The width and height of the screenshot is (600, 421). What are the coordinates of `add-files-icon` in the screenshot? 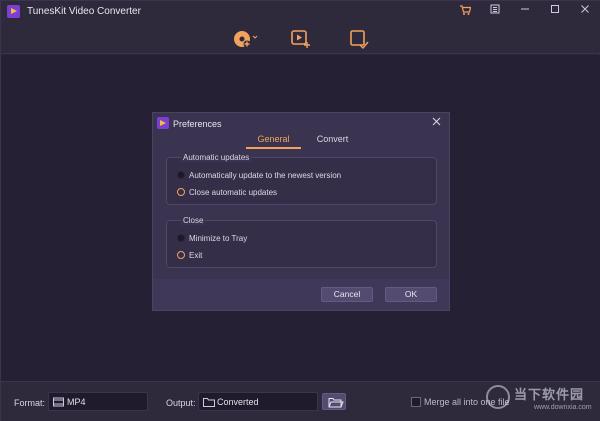 It's located at (301, 39).